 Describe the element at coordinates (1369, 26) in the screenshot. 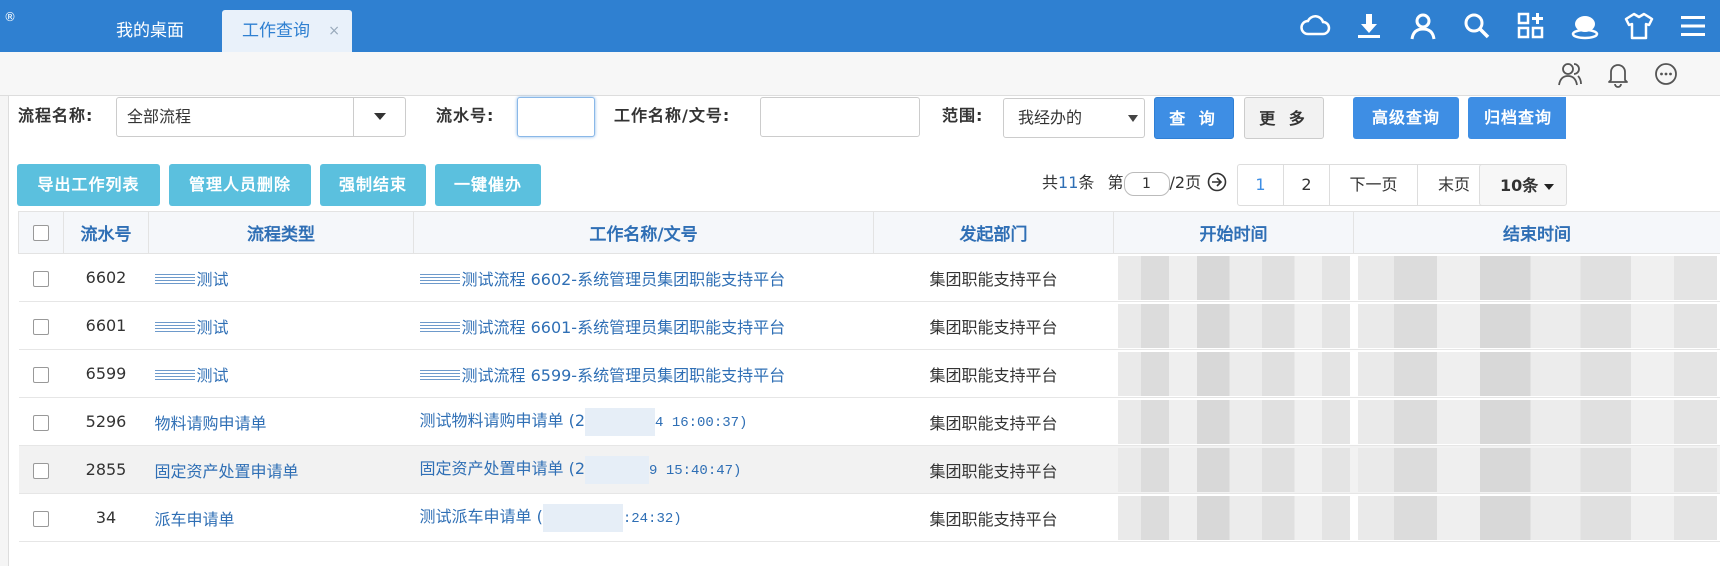

I see `download-icon` at that location.